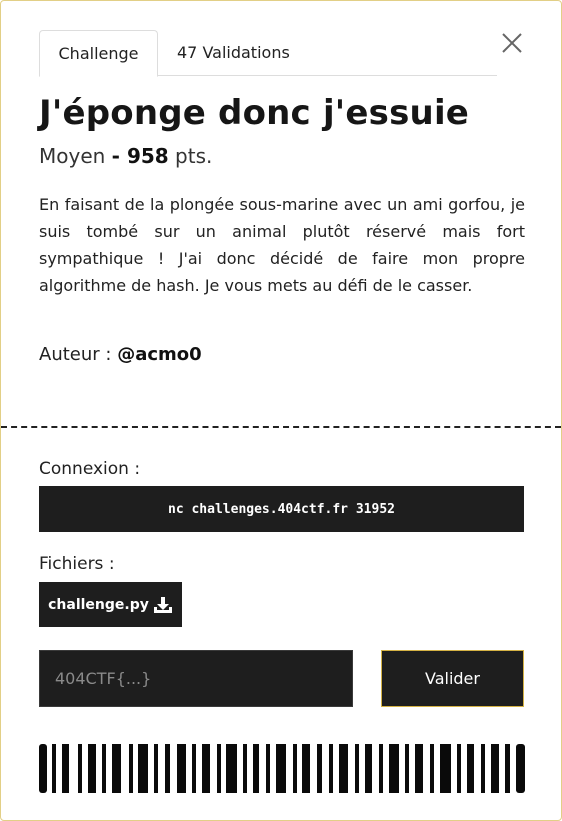 Image resolution: width=562 pixels, height=821 pixels. I want to click on difficulty-line: Moyen - 958 pts., so click(125, 156).